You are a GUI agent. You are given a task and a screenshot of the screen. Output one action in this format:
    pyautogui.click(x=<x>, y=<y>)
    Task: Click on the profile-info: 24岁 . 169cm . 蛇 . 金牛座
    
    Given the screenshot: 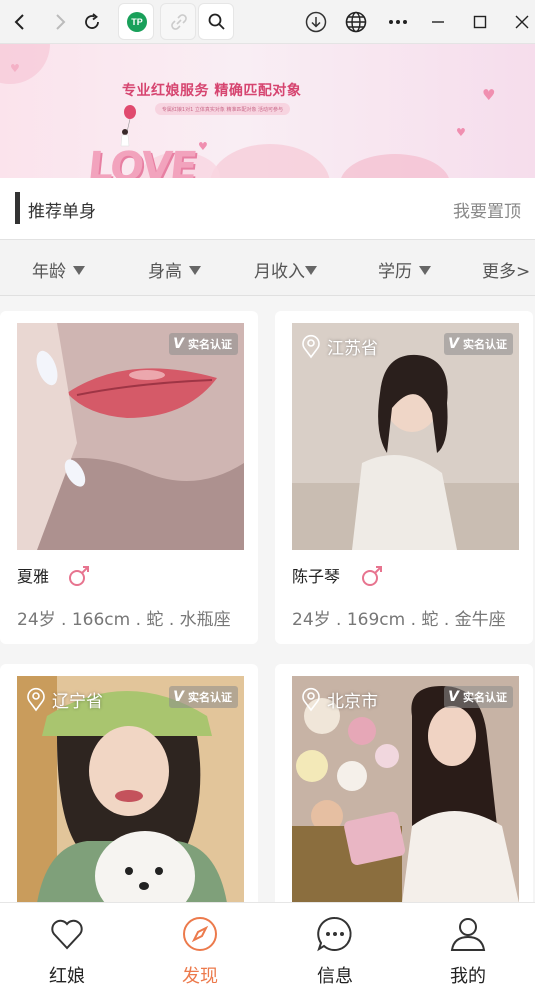 What is the action you would take?
    pyautogui.click(x=399, y=620)
    